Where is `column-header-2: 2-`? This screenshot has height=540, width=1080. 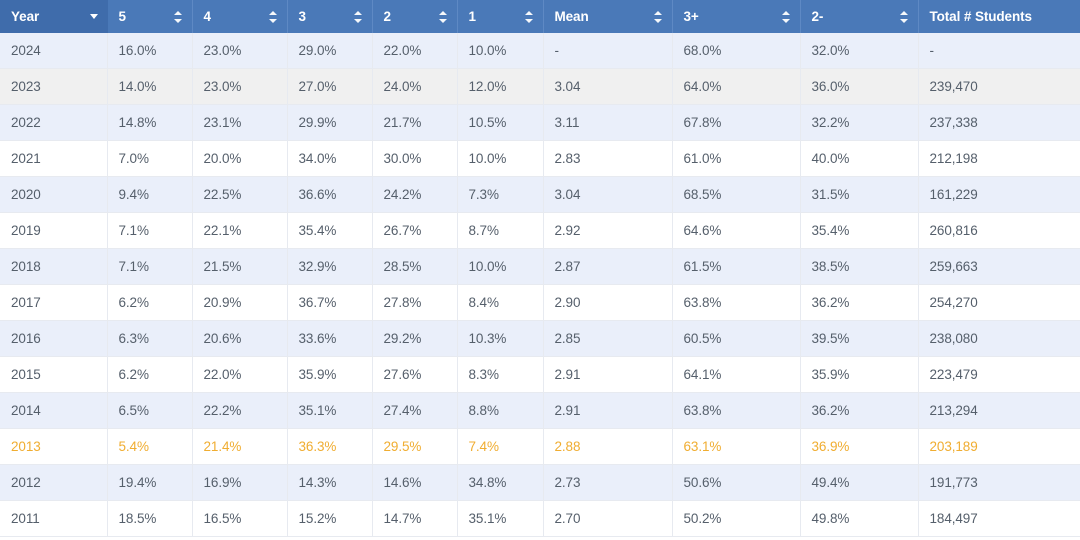
column-header-2: 2- is located at coordinates (859, 16).